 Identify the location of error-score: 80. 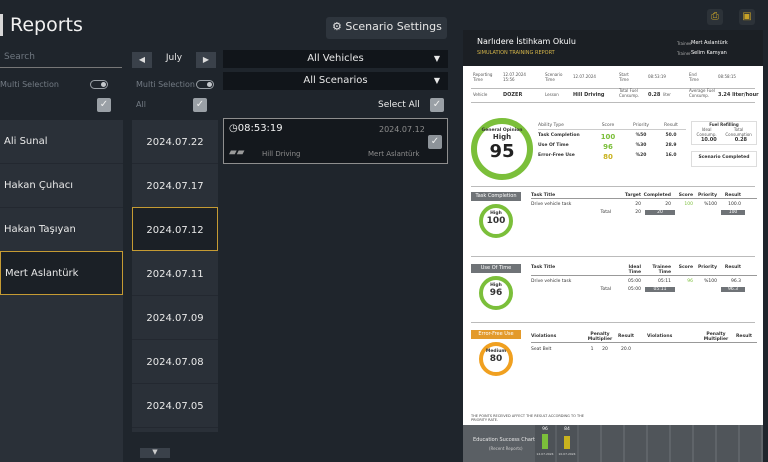
(496, 359).